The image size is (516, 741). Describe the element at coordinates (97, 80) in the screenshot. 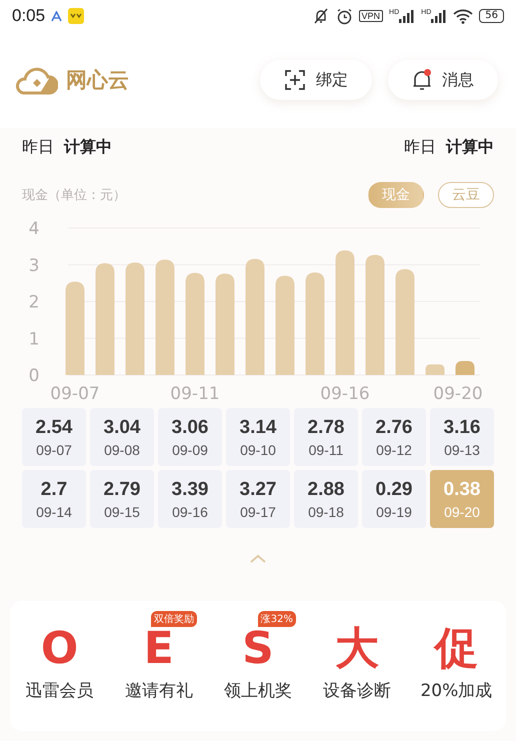

I see `brand-name: 网心云` at that location.